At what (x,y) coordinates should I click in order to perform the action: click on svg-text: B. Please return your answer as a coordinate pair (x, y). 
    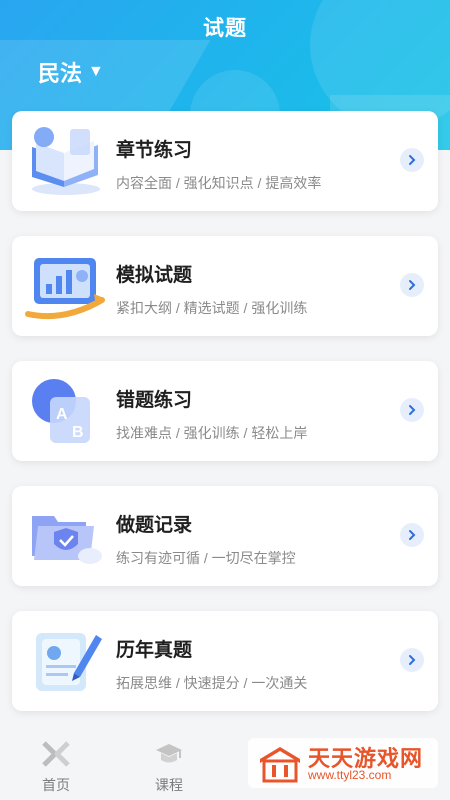
    Looking at the image, I should click on (78, 432).